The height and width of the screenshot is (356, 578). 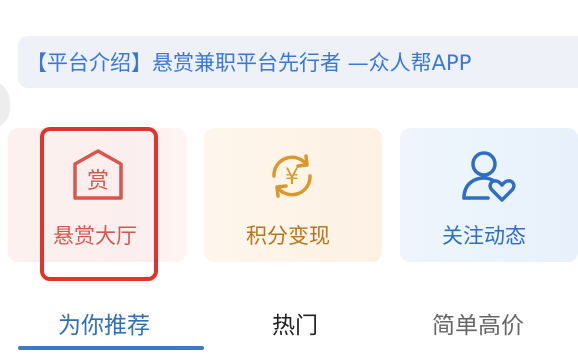 I want to click on card-follow-updates: 关注动态, so click(x=489, y=195).